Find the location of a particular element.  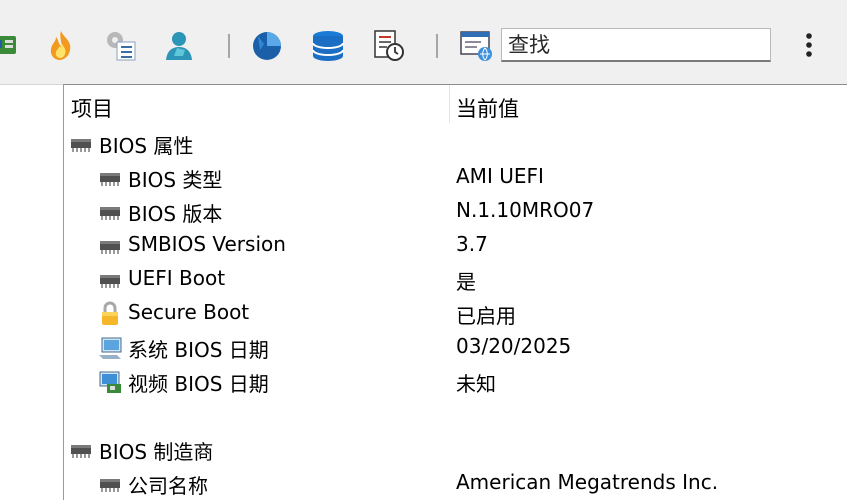

table-row: 视频 BIOS 日期 未知 is located at coordinates (455, 382).